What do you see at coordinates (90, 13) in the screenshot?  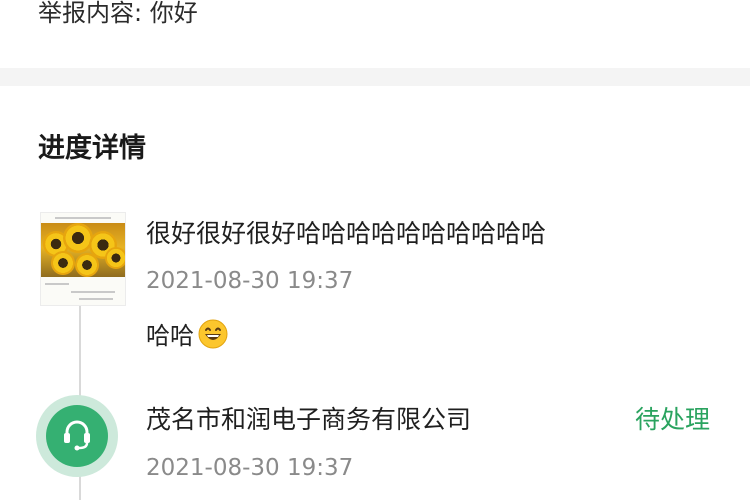 I see `report-content-label: 举报内容:` at bounding box center [90, 13].